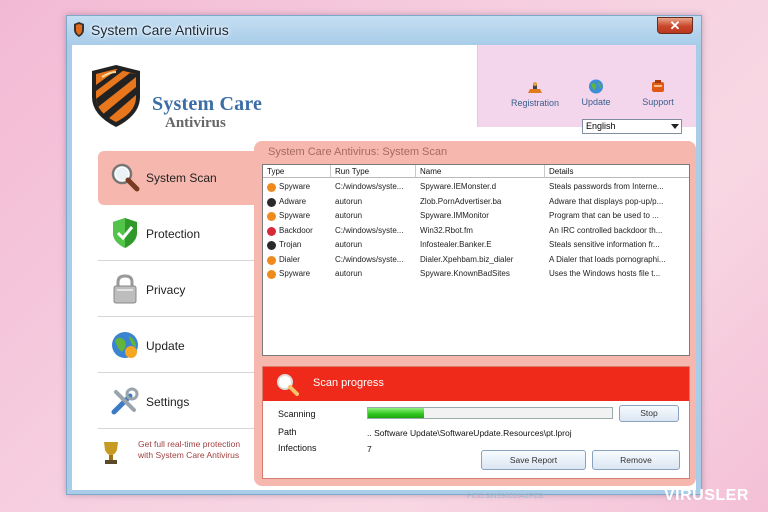  Describe the element at coordinates (289, 259) in the screenshot. I see `cell-type: Dialer` at that location.